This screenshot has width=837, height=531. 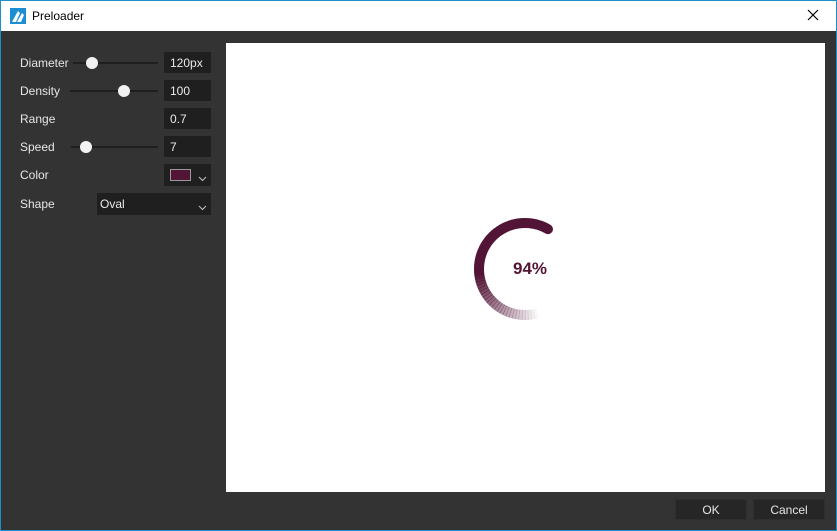 I want to click on shape-row: Shape Oval, so click(x=111, y=204).